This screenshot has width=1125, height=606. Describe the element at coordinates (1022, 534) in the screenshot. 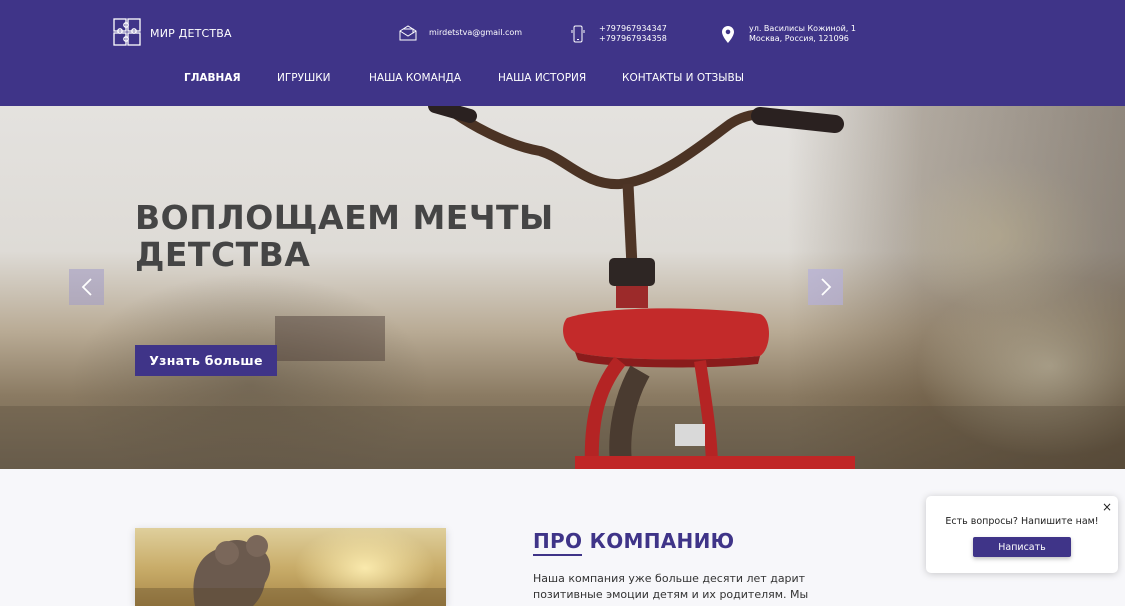

I see `chat-widget: × Есть вопросы? Напишите нам! Написать` at that location.